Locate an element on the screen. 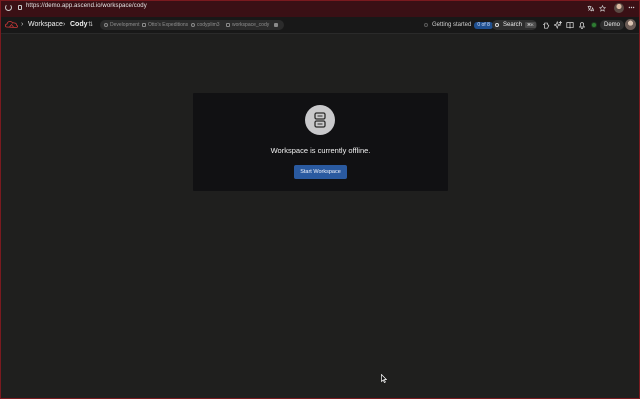 The height and width of the screenshot is (399, 640). database-chip: workspace_cody is located at coordinates (247, 25).